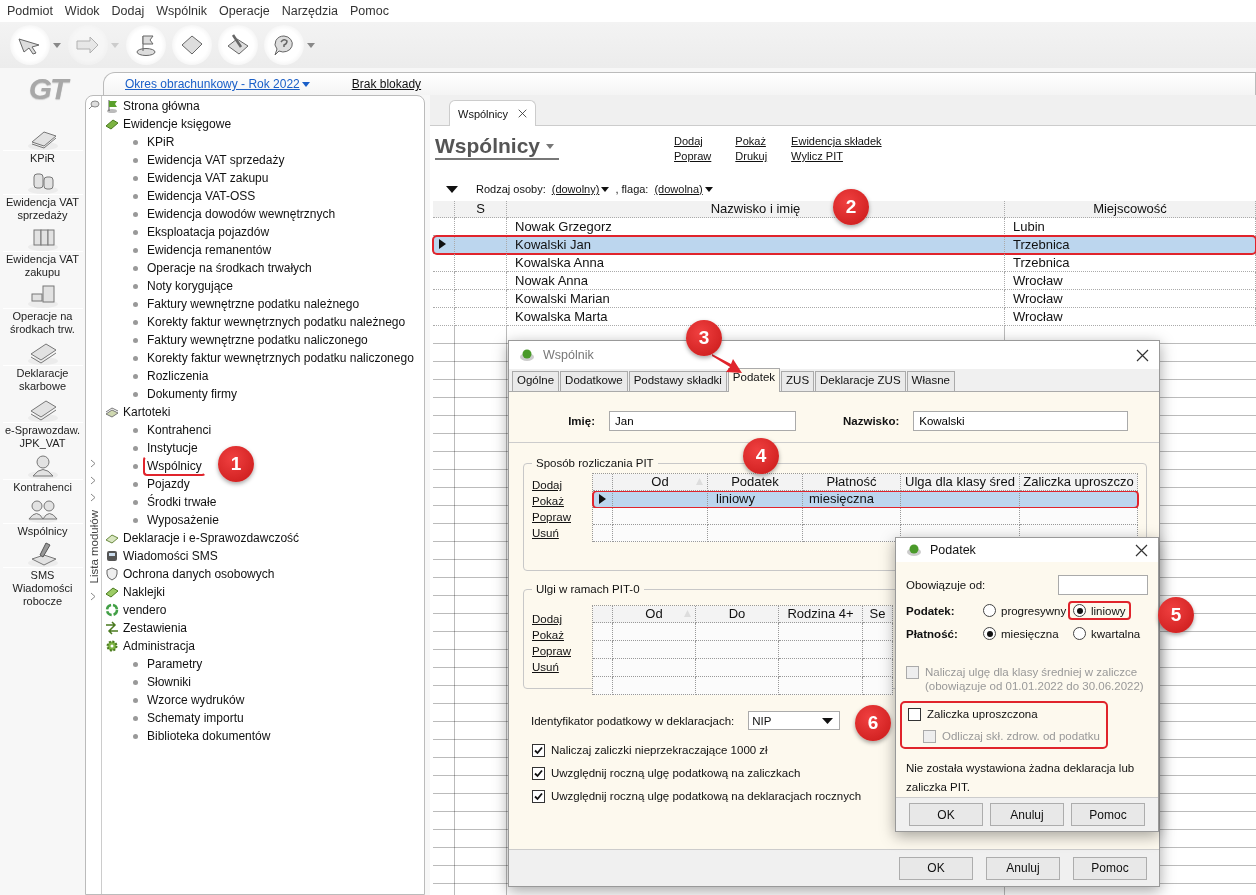 This screenshot has height=895, width=1256. Describe the element at coordinates (844, 263) in the screenshot. I see `table-row: Kowalska Anna Trzebnica` at that location.